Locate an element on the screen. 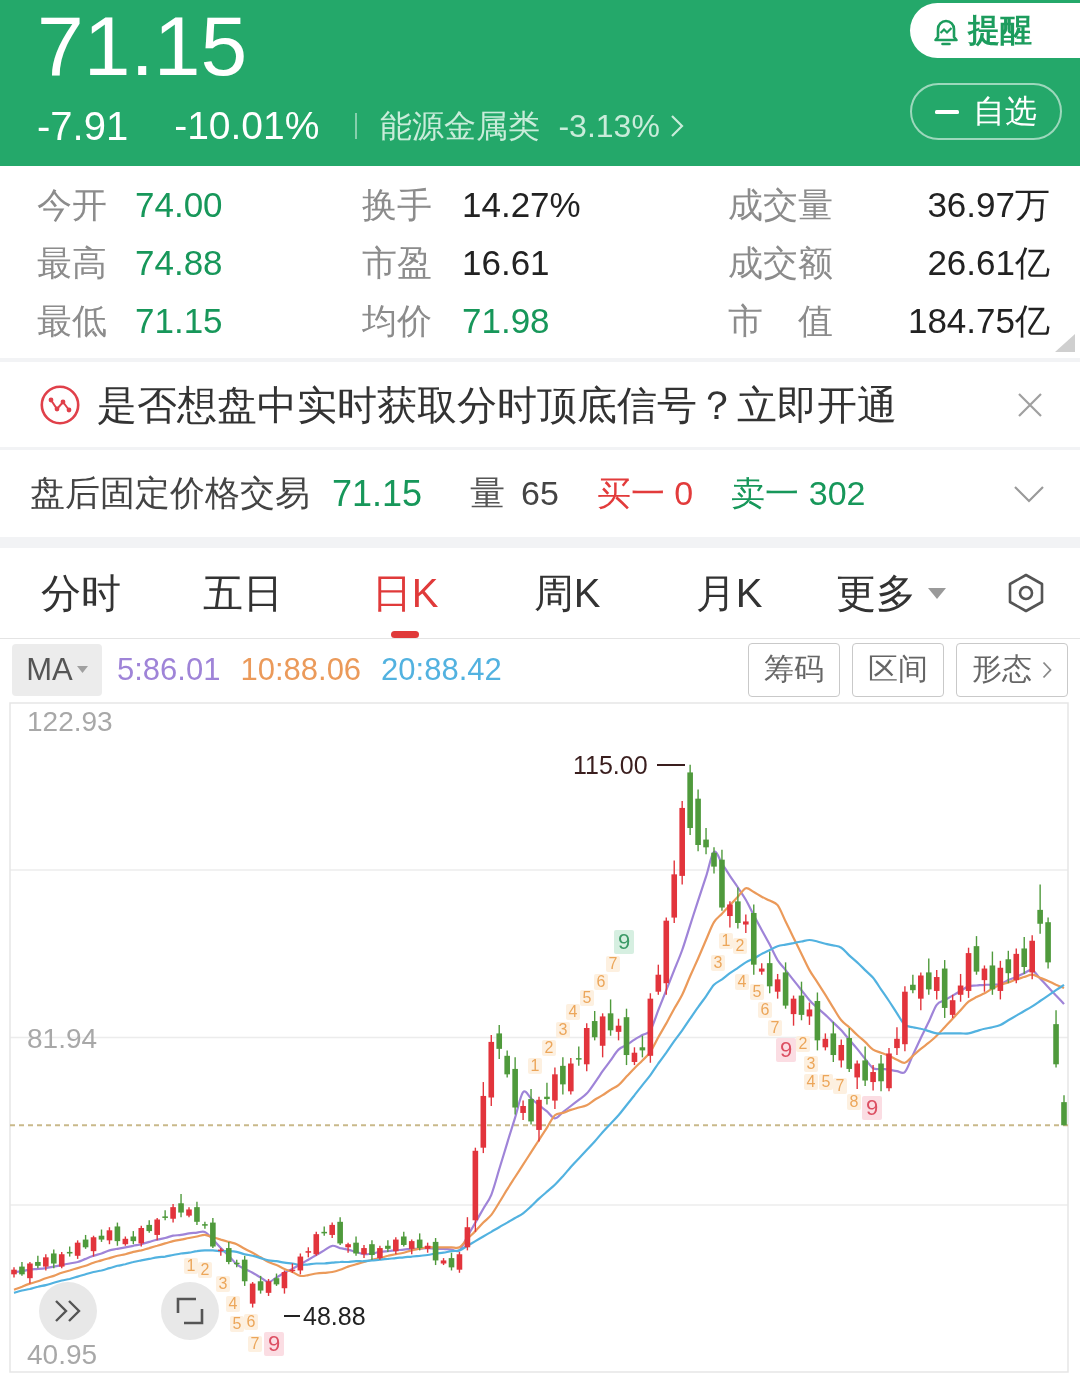 This screenshot has width=1080, height=1376. close-icon is located at coordinates (1030, 404).